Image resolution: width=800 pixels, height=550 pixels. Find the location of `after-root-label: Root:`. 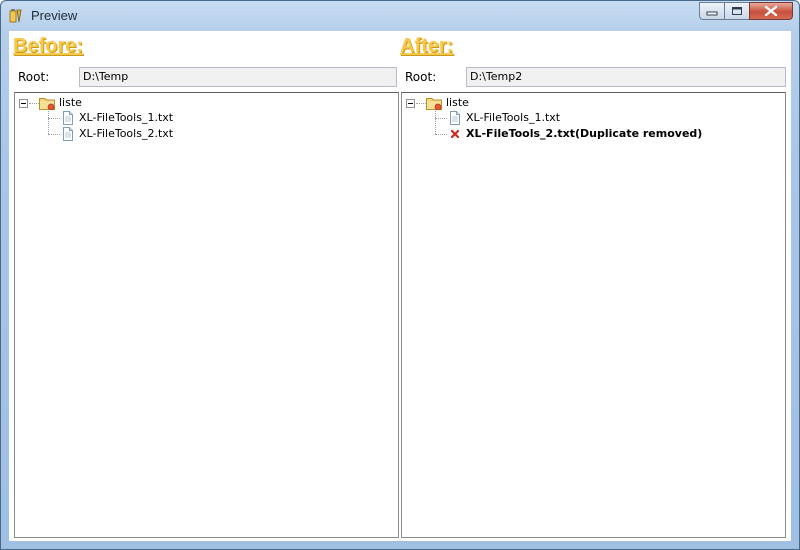

after-root-label: Root: is located at coordinates (421, 77).